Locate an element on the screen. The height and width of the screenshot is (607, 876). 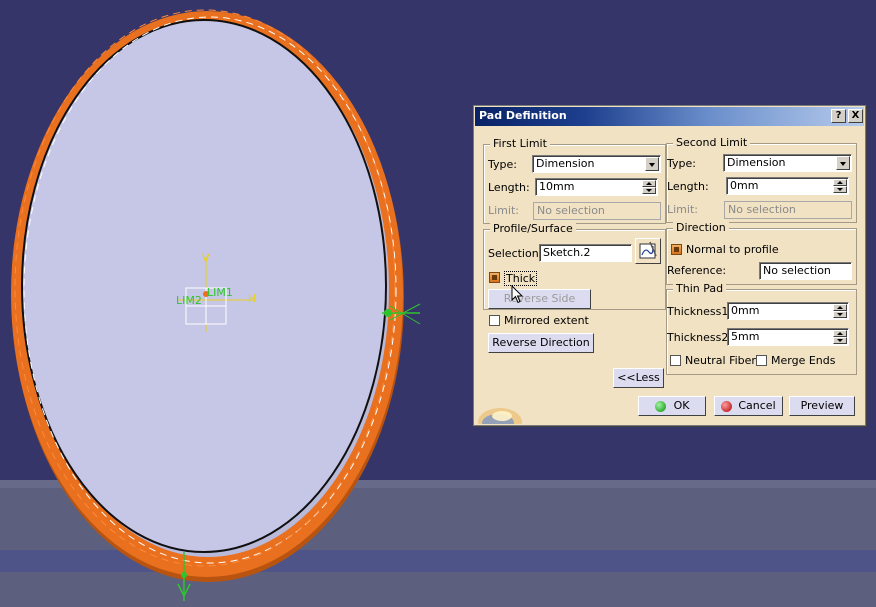
cancel-button: Cancel is located at coordinates (748, 406).